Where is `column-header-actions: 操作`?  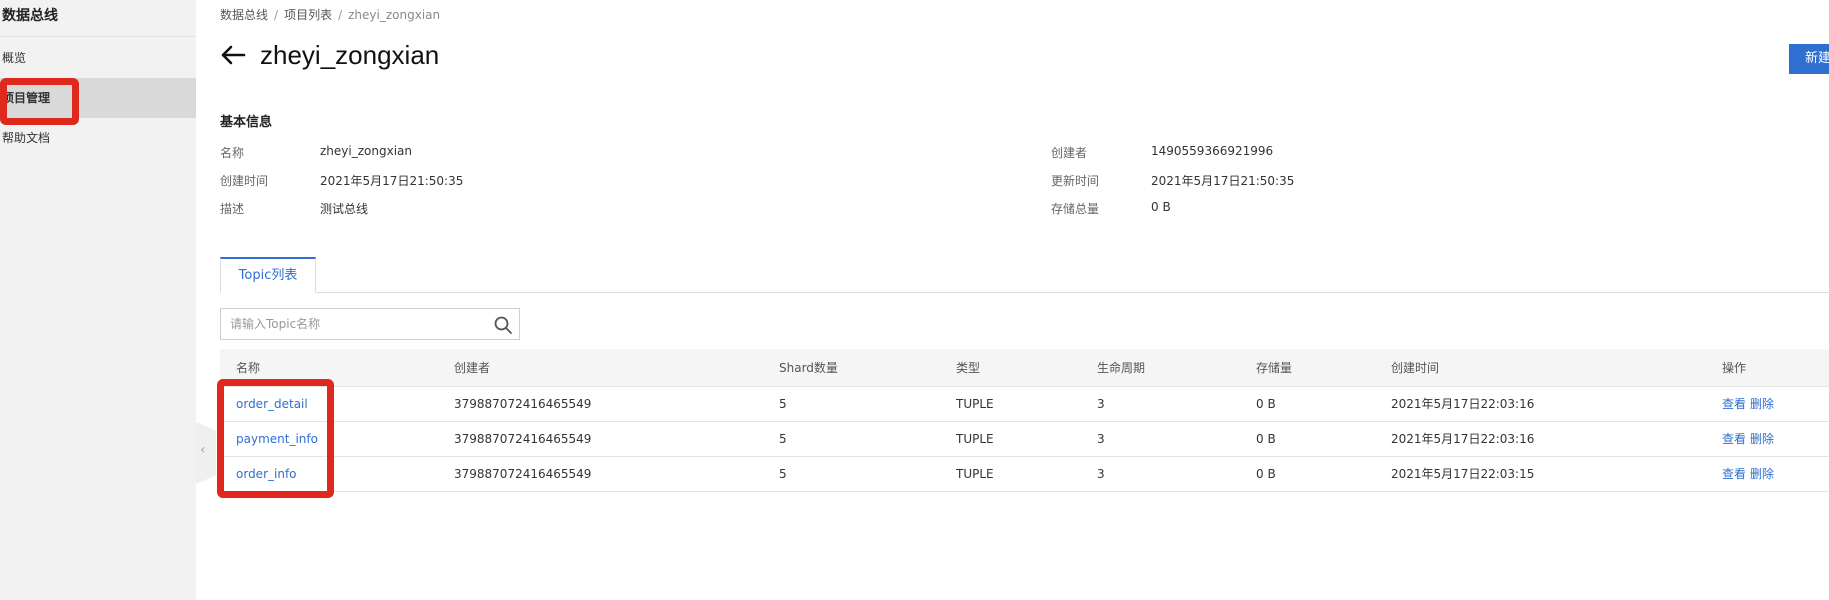
column-header-actions: 操作 is located at coordinates (1734, 368).